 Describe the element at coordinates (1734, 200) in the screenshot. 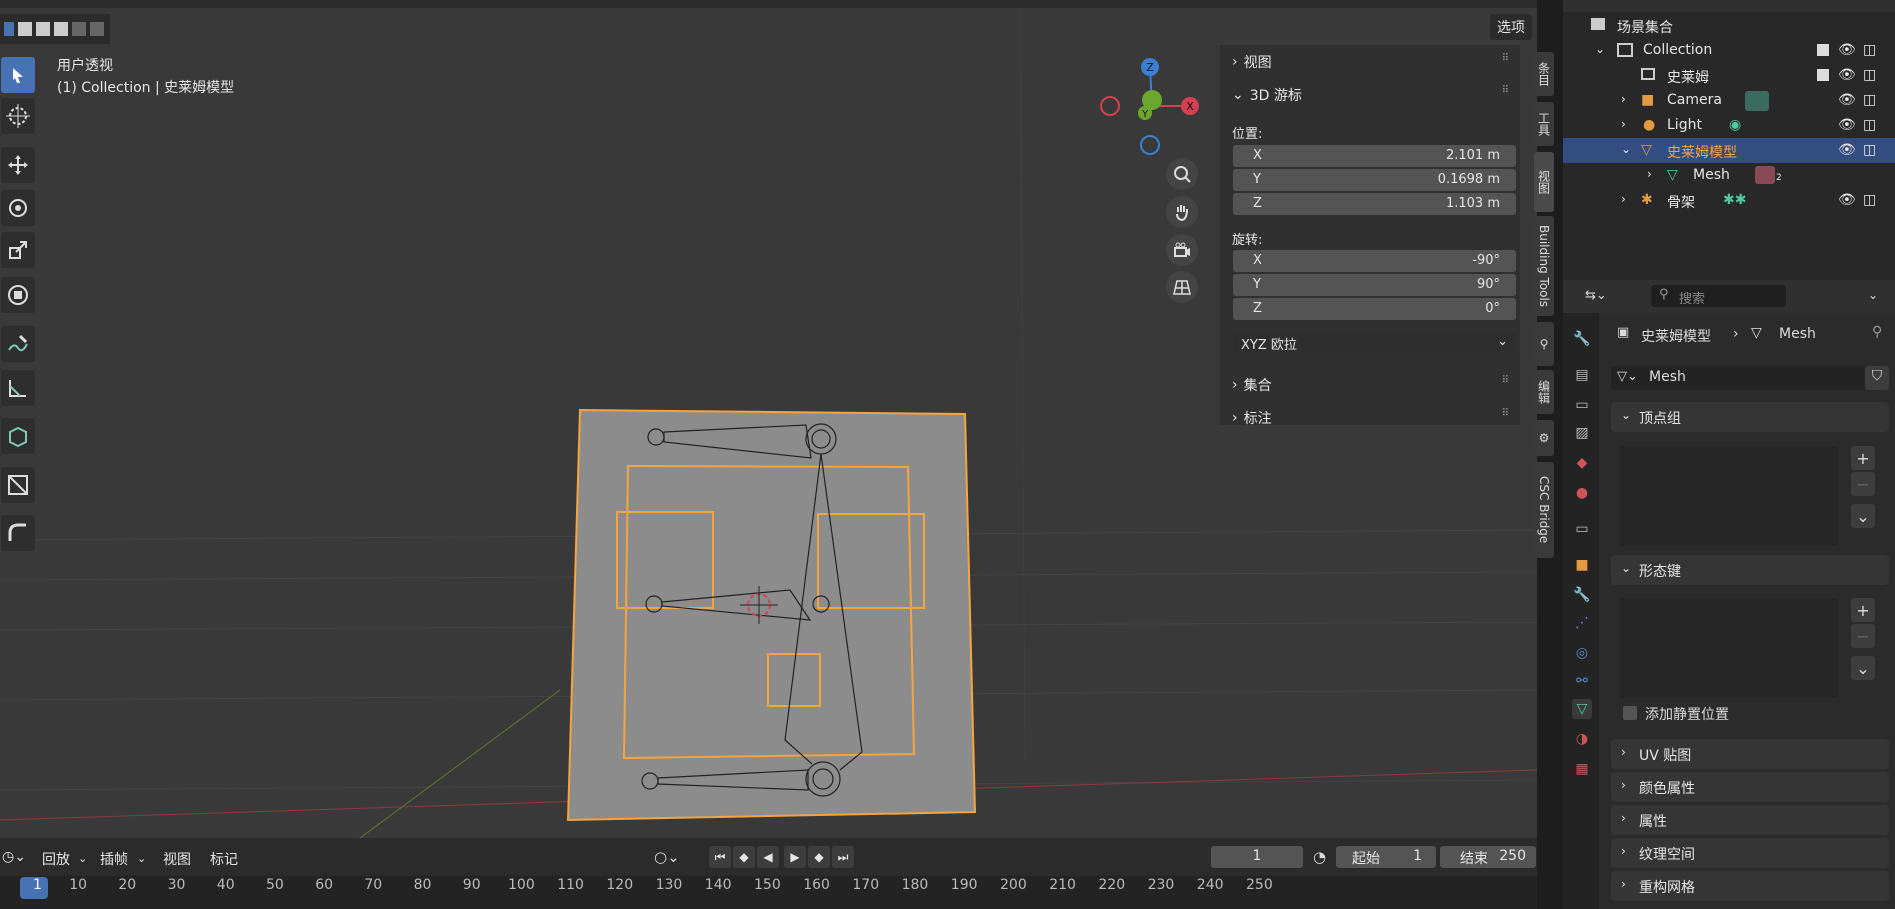

I see `pose-icon: ✱✱` at that location.